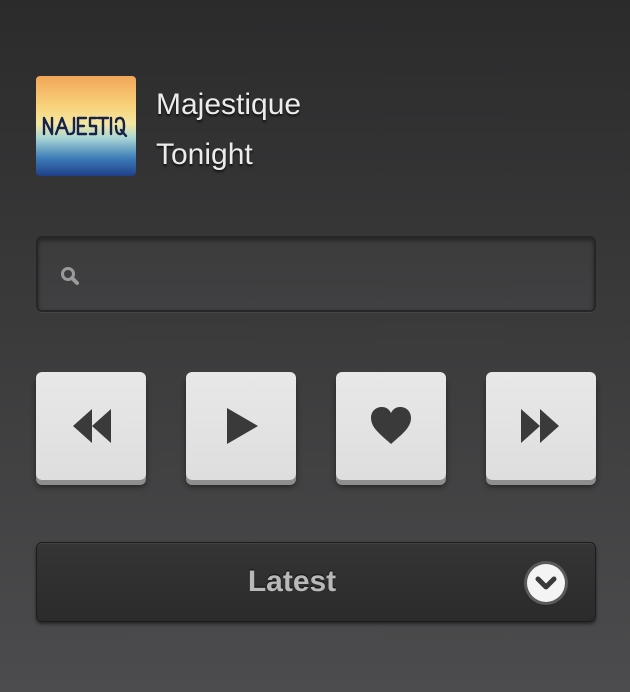 Image resolution: width=630 pixels, height=692 pixels. What do you see at coordinates (292, 581) in the screenshot?
I see `sort-dropdown-label: Latest` at bounding box center [292, 581].